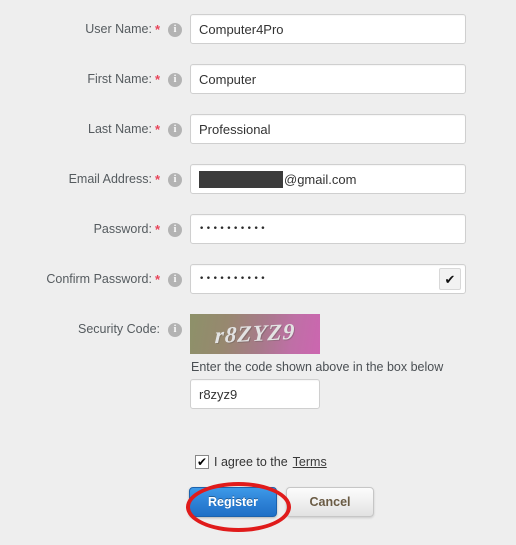 This screenshot has height=545, width=516. I want to click on form-row-user-name: User Name: * i Computer4Pro, so click(258, 30).